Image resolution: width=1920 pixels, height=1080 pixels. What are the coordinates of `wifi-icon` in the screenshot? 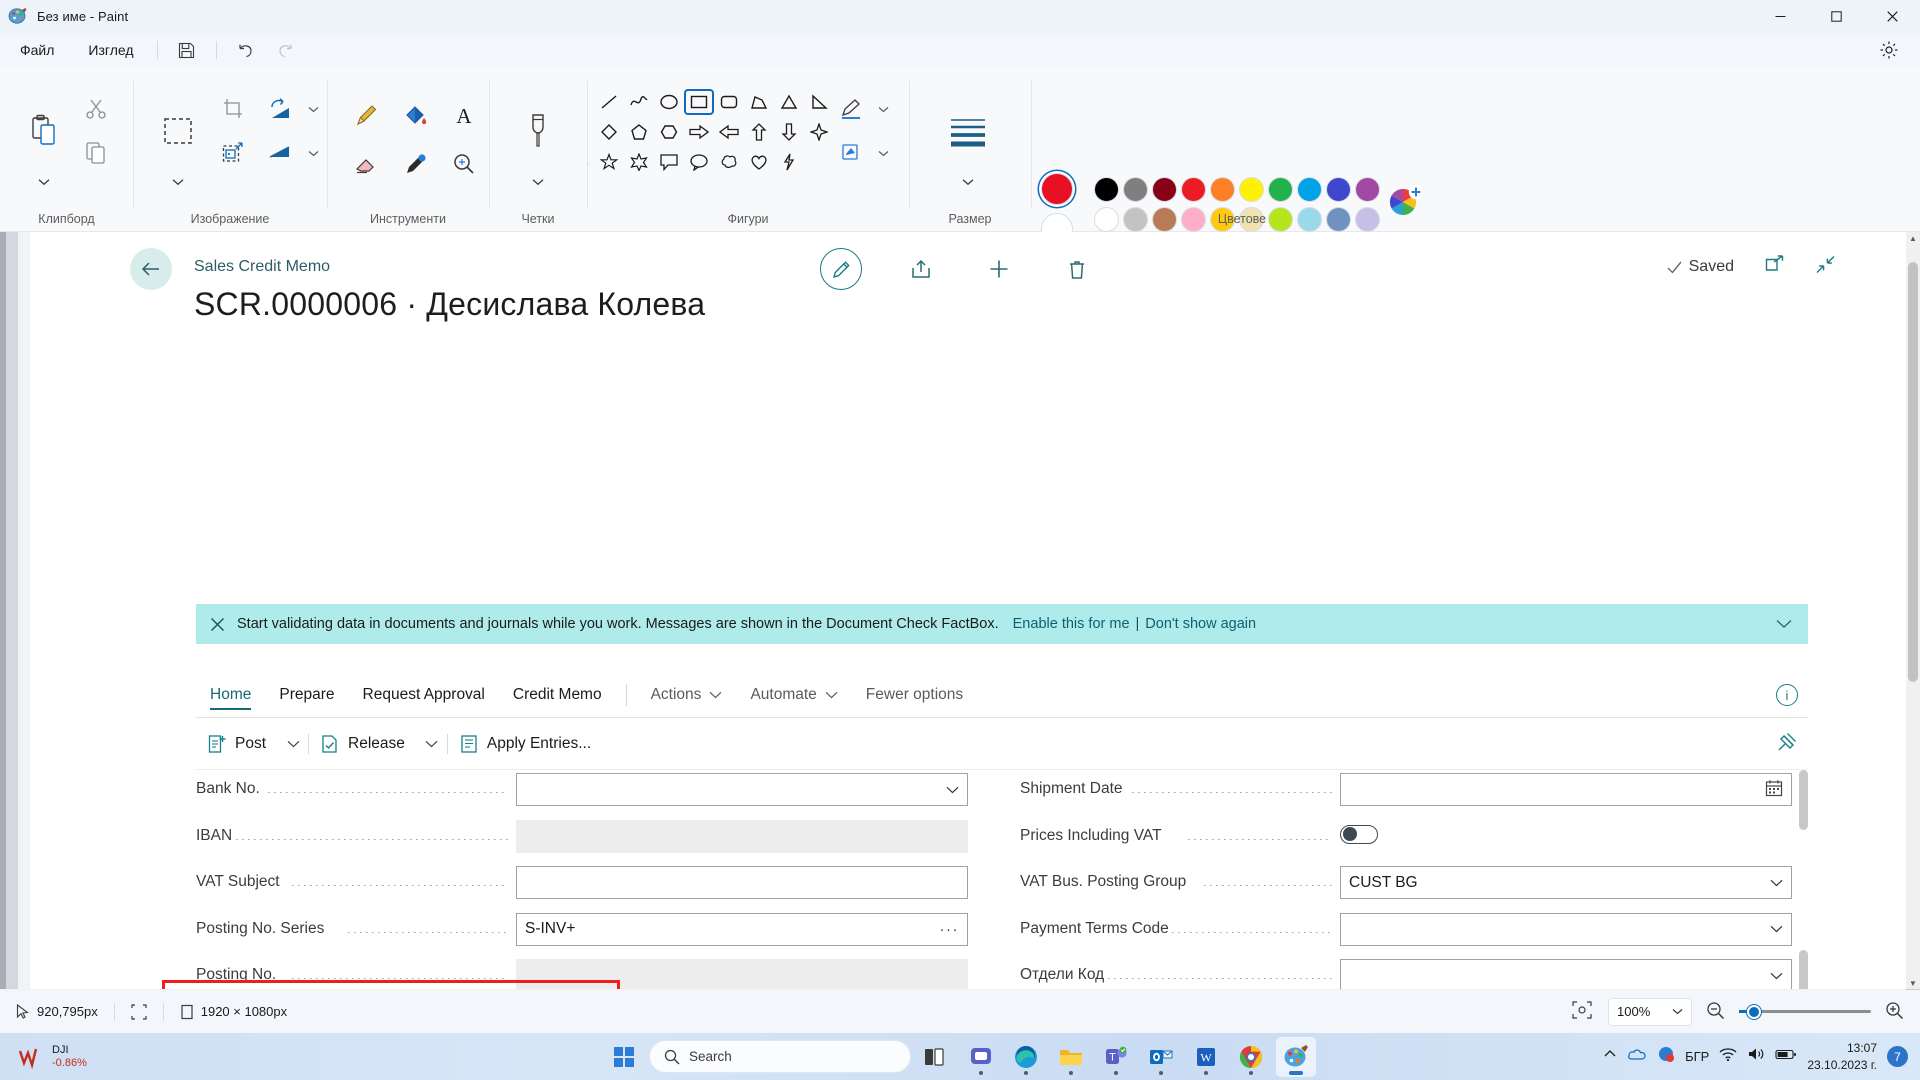 It's located at (1728, 1057).